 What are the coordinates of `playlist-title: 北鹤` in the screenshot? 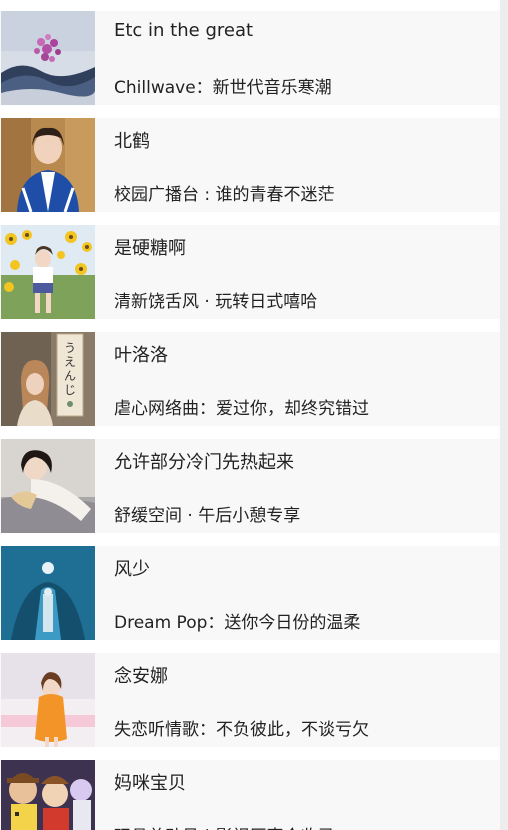 It's located at (132, 140).